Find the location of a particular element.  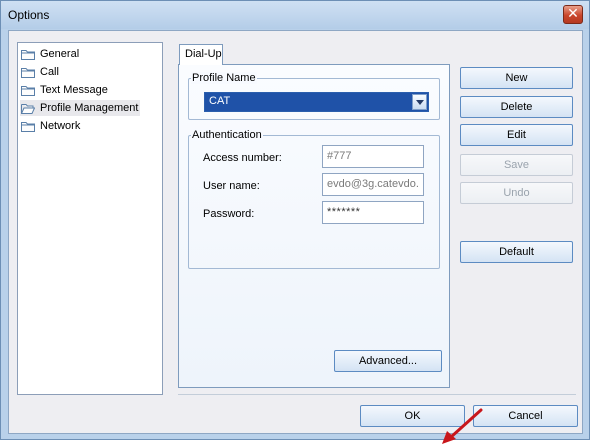

edit-button: Edit is located at coordinates (516, 135).